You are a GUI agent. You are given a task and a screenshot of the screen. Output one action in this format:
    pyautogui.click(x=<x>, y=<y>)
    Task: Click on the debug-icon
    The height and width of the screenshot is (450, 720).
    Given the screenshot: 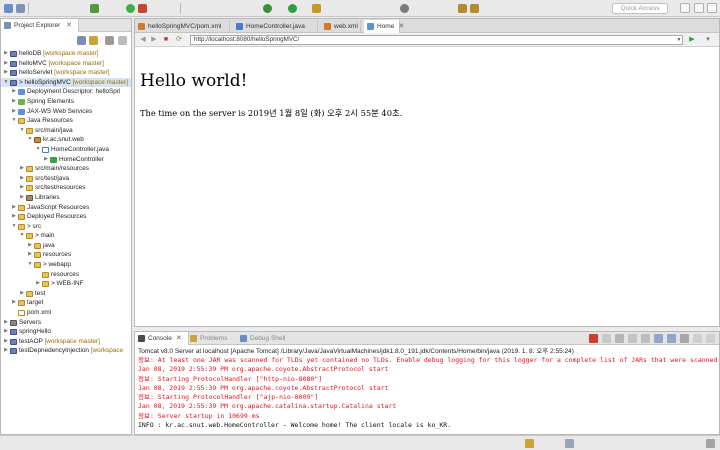 What is the action you would take?
    pyautogui.click(x=94, y=8)
    